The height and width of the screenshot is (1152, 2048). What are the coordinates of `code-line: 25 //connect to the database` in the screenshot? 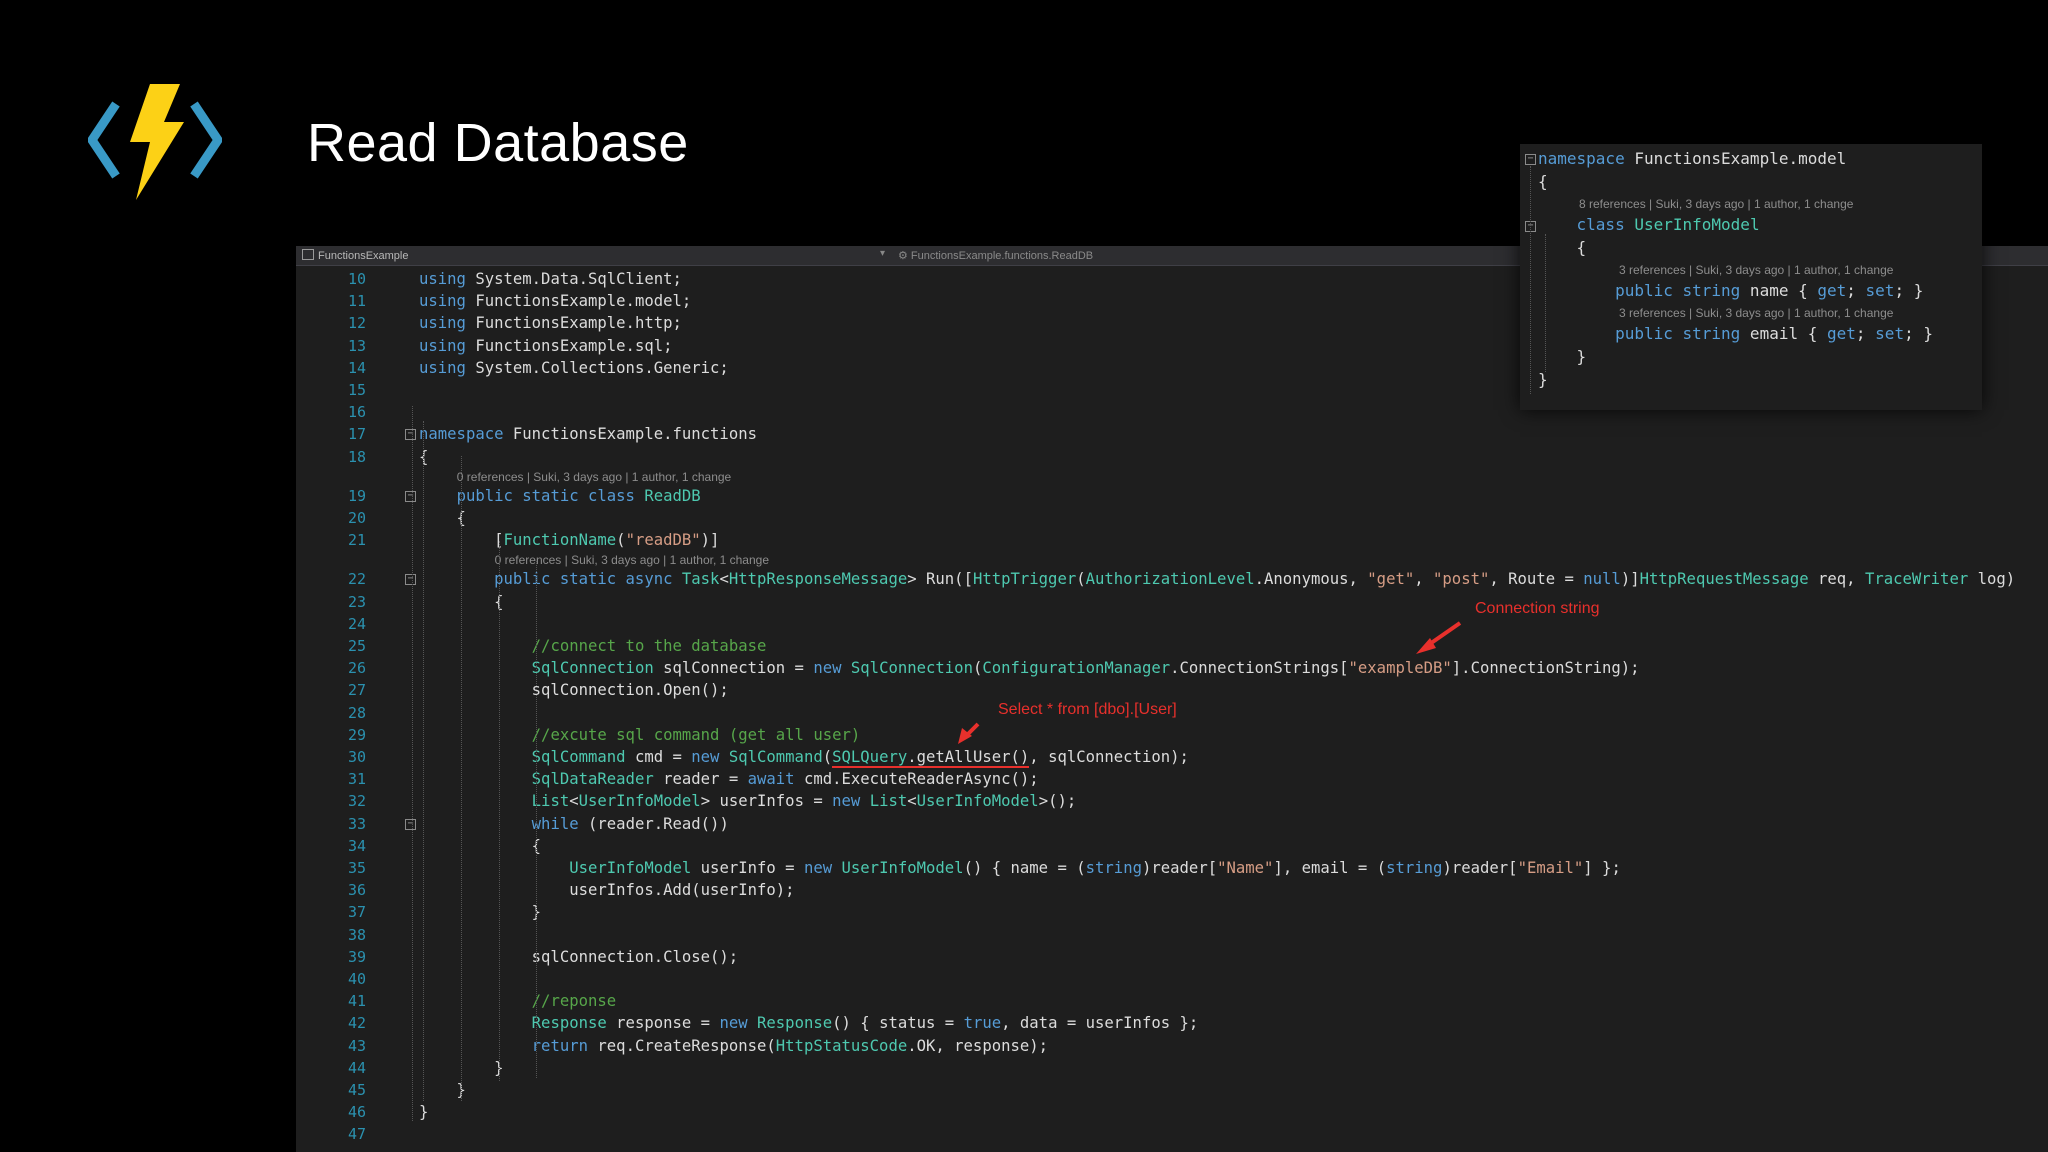 It's located at (1172, 646).